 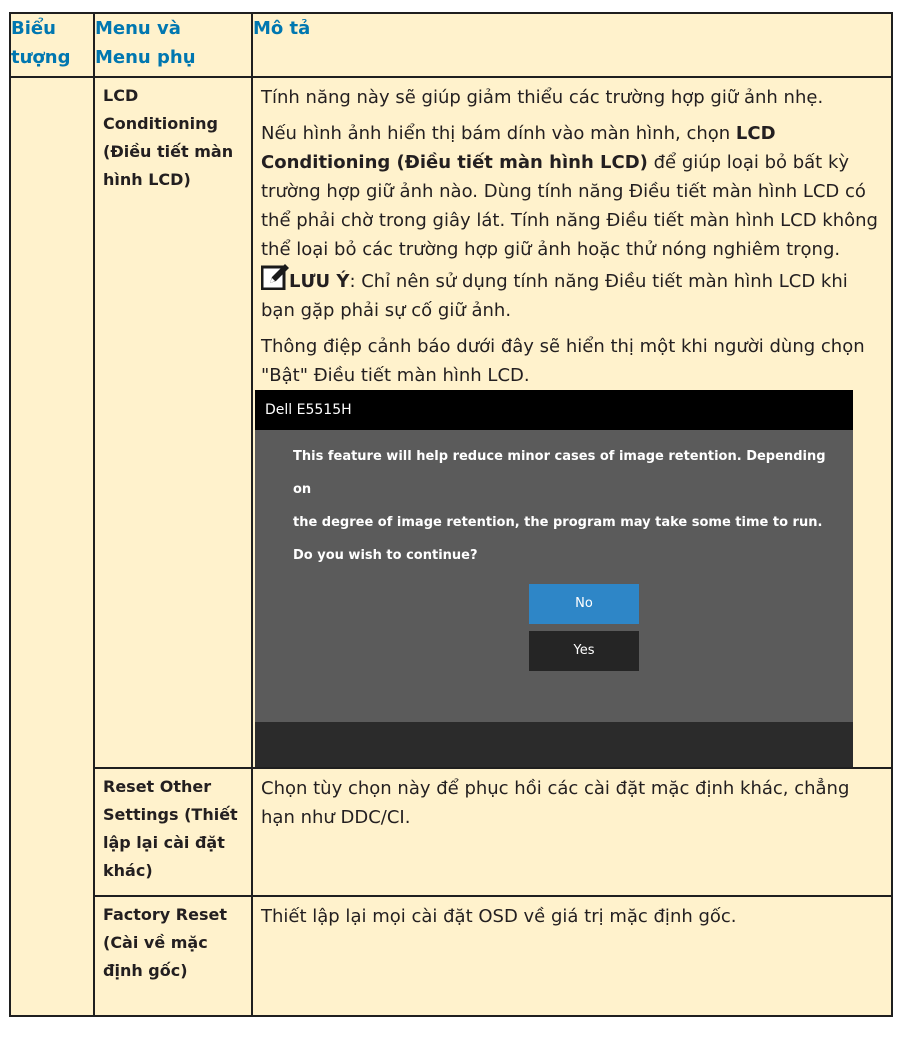 What do you see at coordinates (584, 651) in the screenshot?
I see `yes-button: Yes` at bounding box center [584, 651].